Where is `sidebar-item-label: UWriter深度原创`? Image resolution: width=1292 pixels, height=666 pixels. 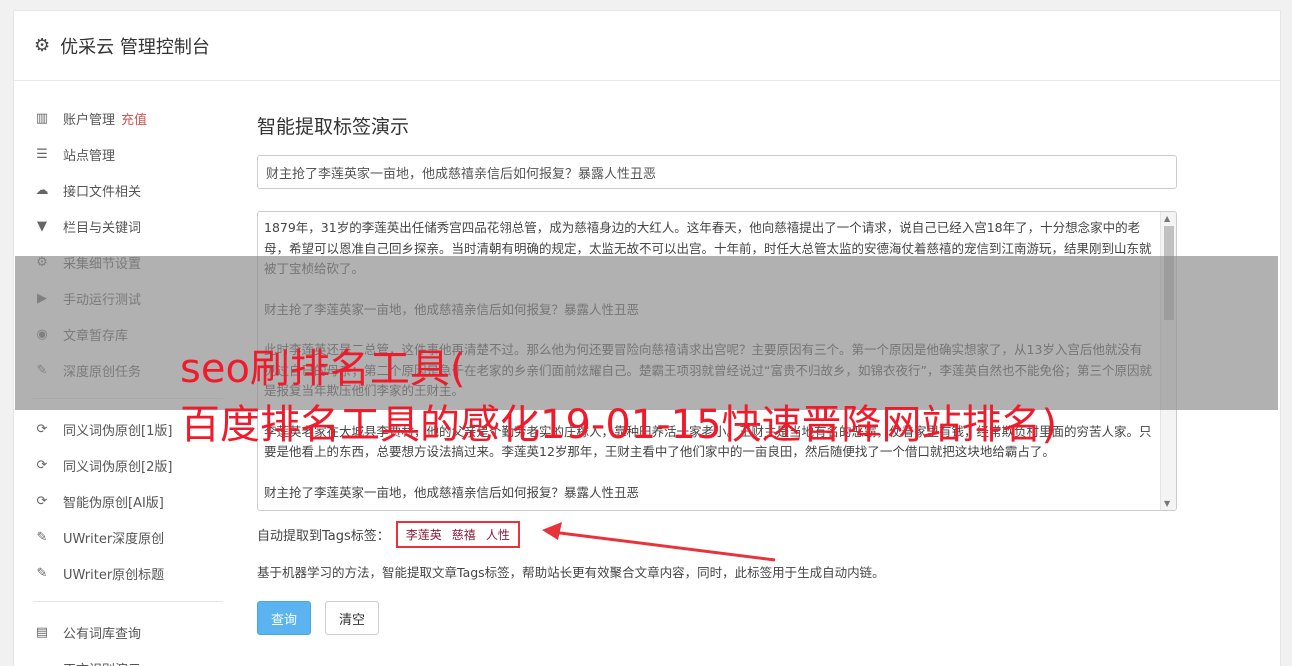 sidebar-item-label: UWriter深度原创 is located at coordinates (114, 539).